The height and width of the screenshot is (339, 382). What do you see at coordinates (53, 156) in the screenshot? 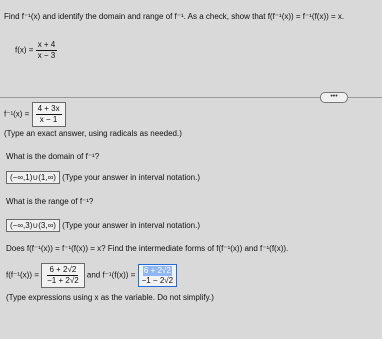
I see `domain-question: What is the domain of f⁻¹?` at bounding box center [53, 156].